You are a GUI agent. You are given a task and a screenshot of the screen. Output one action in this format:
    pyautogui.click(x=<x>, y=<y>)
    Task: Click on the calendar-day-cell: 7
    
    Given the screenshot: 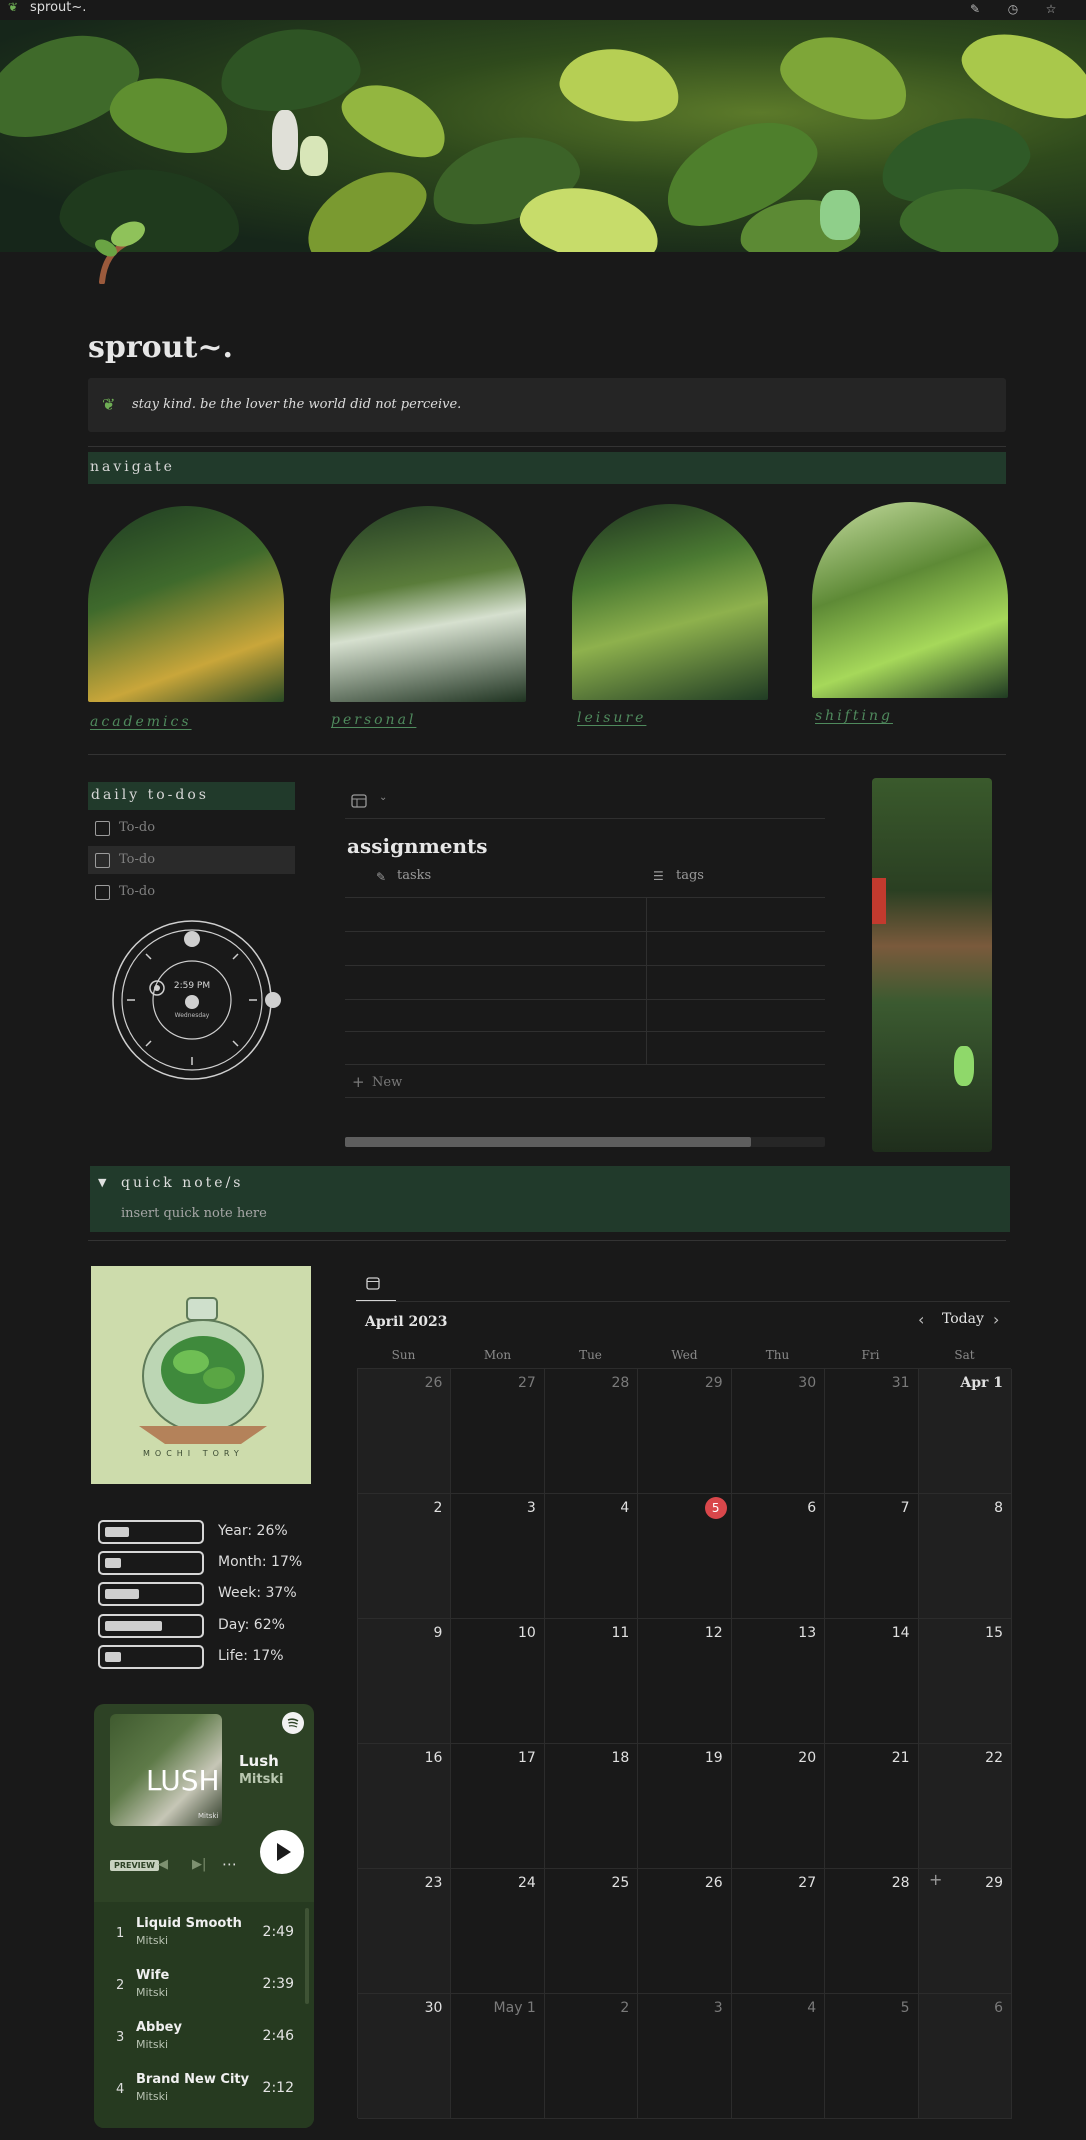 What is the action you would take?
    pyautogui.click(x=872, y=1556)
    